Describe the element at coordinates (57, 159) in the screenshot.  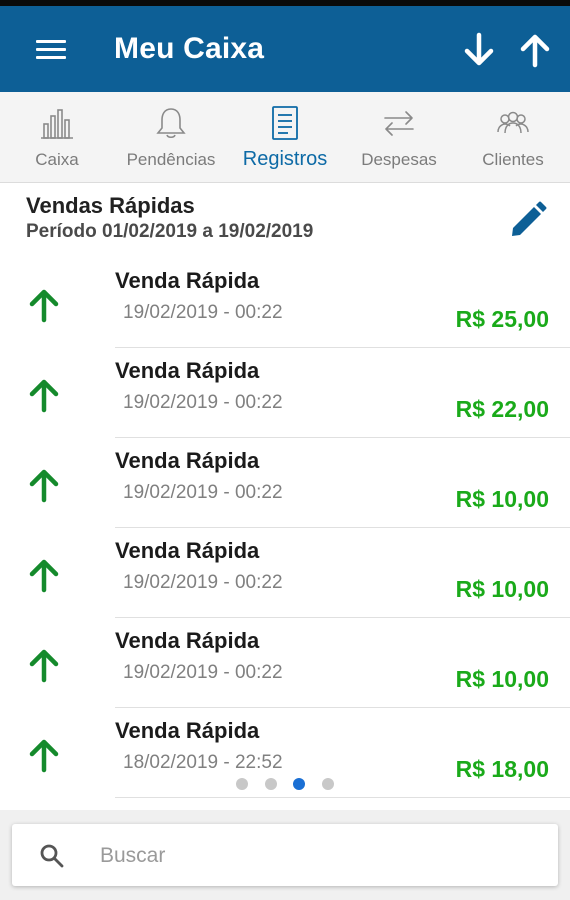
I see `tab-label: Caixa` at that location.